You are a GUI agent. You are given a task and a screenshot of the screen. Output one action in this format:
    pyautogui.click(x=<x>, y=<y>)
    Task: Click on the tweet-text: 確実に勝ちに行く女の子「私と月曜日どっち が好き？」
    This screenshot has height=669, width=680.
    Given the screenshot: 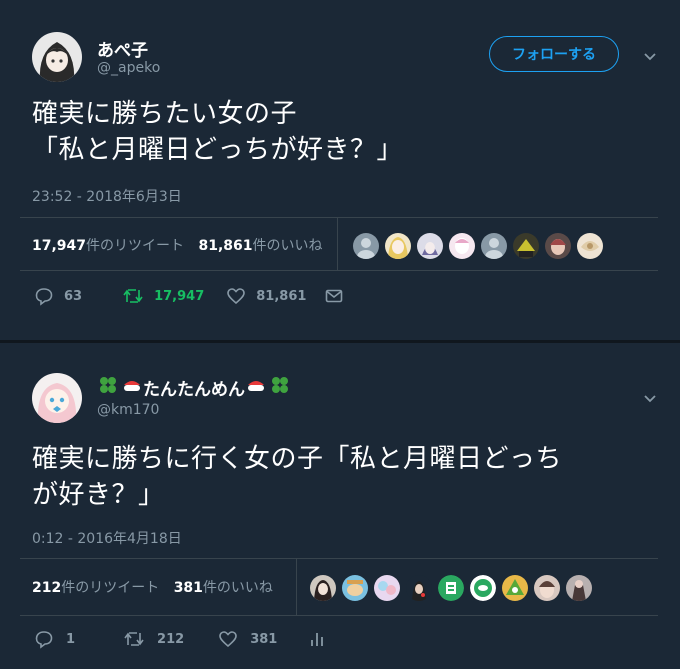 What is the action you would take?
    pyautogui.click(x=297, y=477)
    